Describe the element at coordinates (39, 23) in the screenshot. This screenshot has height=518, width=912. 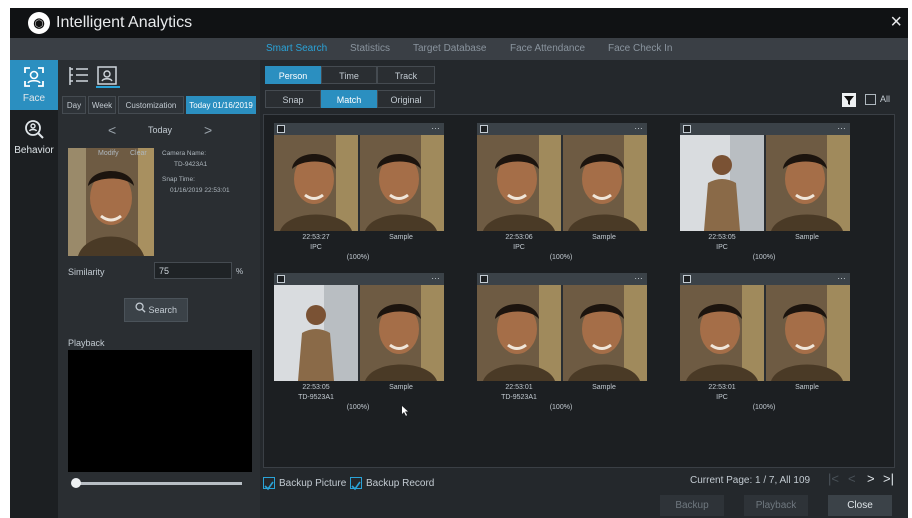
I see `app-logo-icon: ◉` at that location.